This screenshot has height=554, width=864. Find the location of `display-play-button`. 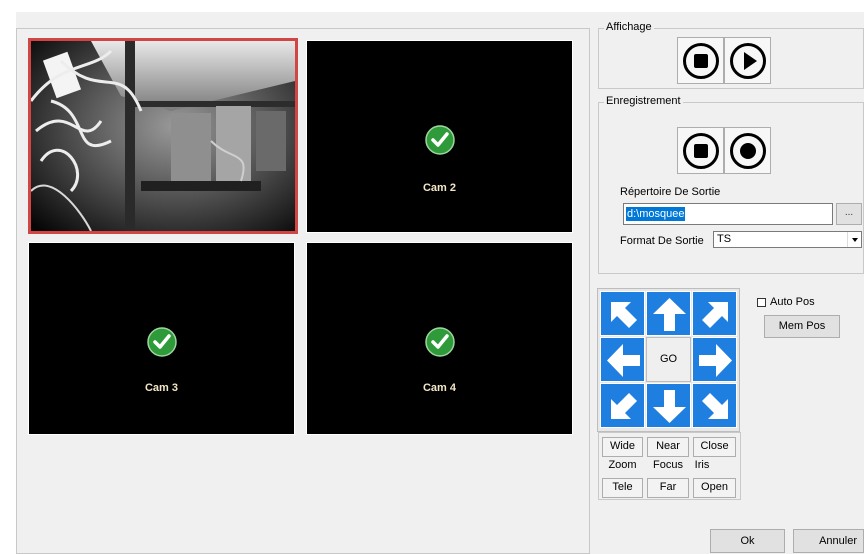

display-play-button is located at coordinates (747, 60).